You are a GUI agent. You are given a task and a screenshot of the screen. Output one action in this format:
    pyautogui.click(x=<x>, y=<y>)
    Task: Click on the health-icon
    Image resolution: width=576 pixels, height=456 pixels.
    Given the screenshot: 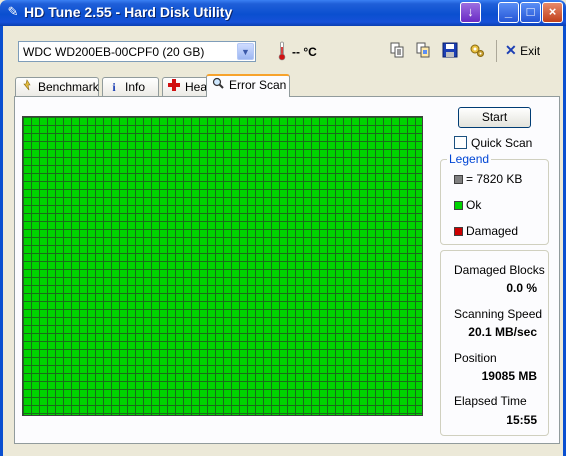 What is the action you would take?
    pyautogui.click(x=174, y=87)
    